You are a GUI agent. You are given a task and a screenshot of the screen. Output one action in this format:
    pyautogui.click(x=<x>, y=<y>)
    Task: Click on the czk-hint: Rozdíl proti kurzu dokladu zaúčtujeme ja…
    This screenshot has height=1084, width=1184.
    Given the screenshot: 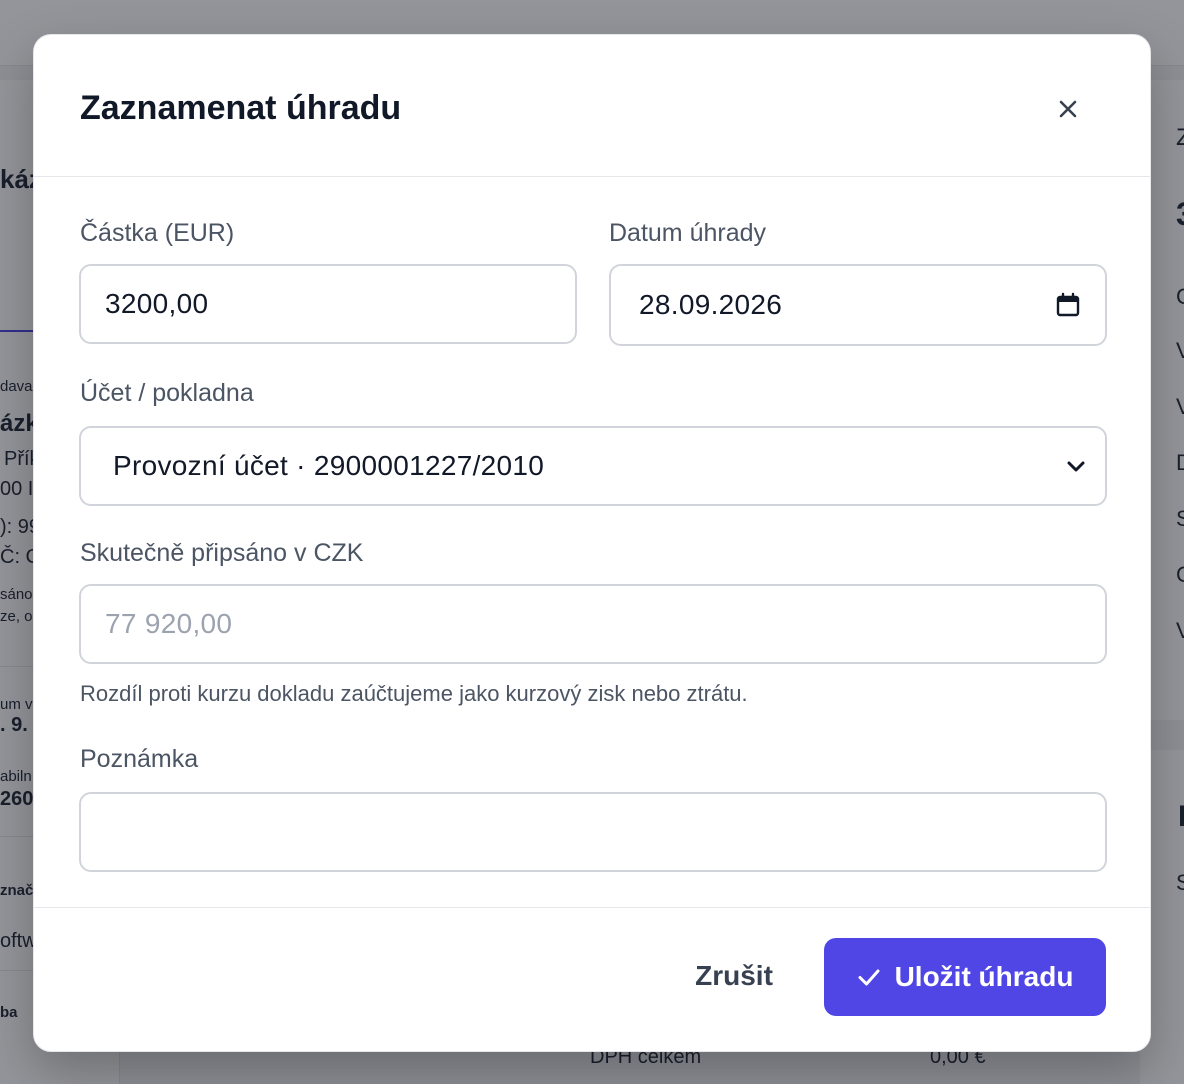 What is the action you would take?
    pyautogui.click(x=414, y=693)
    